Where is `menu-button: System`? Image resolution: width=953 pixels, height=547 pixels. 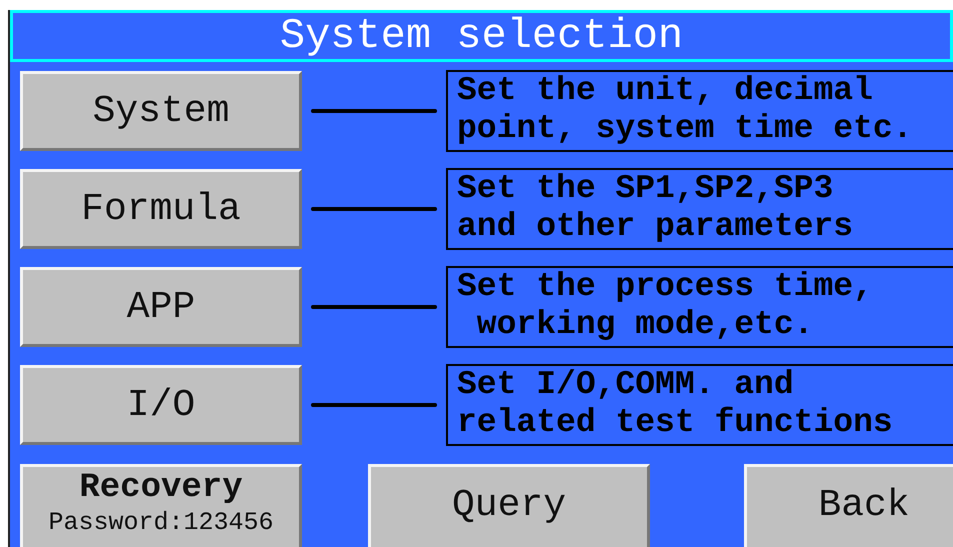
menu-button: System is located at coordinates (161, 111).